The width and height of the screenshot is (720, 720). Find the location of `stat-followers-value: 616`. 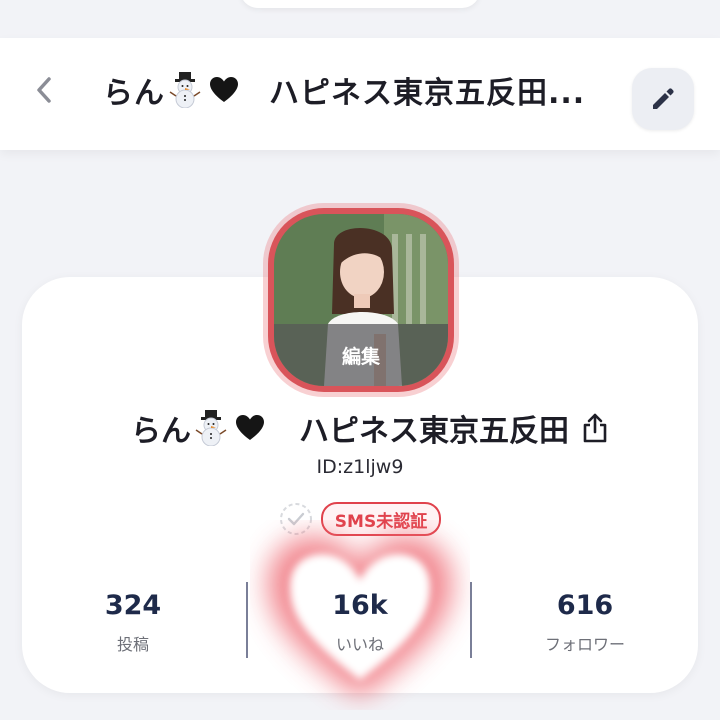

stat-followers-value: 616 is located at coordinates (585, 605).